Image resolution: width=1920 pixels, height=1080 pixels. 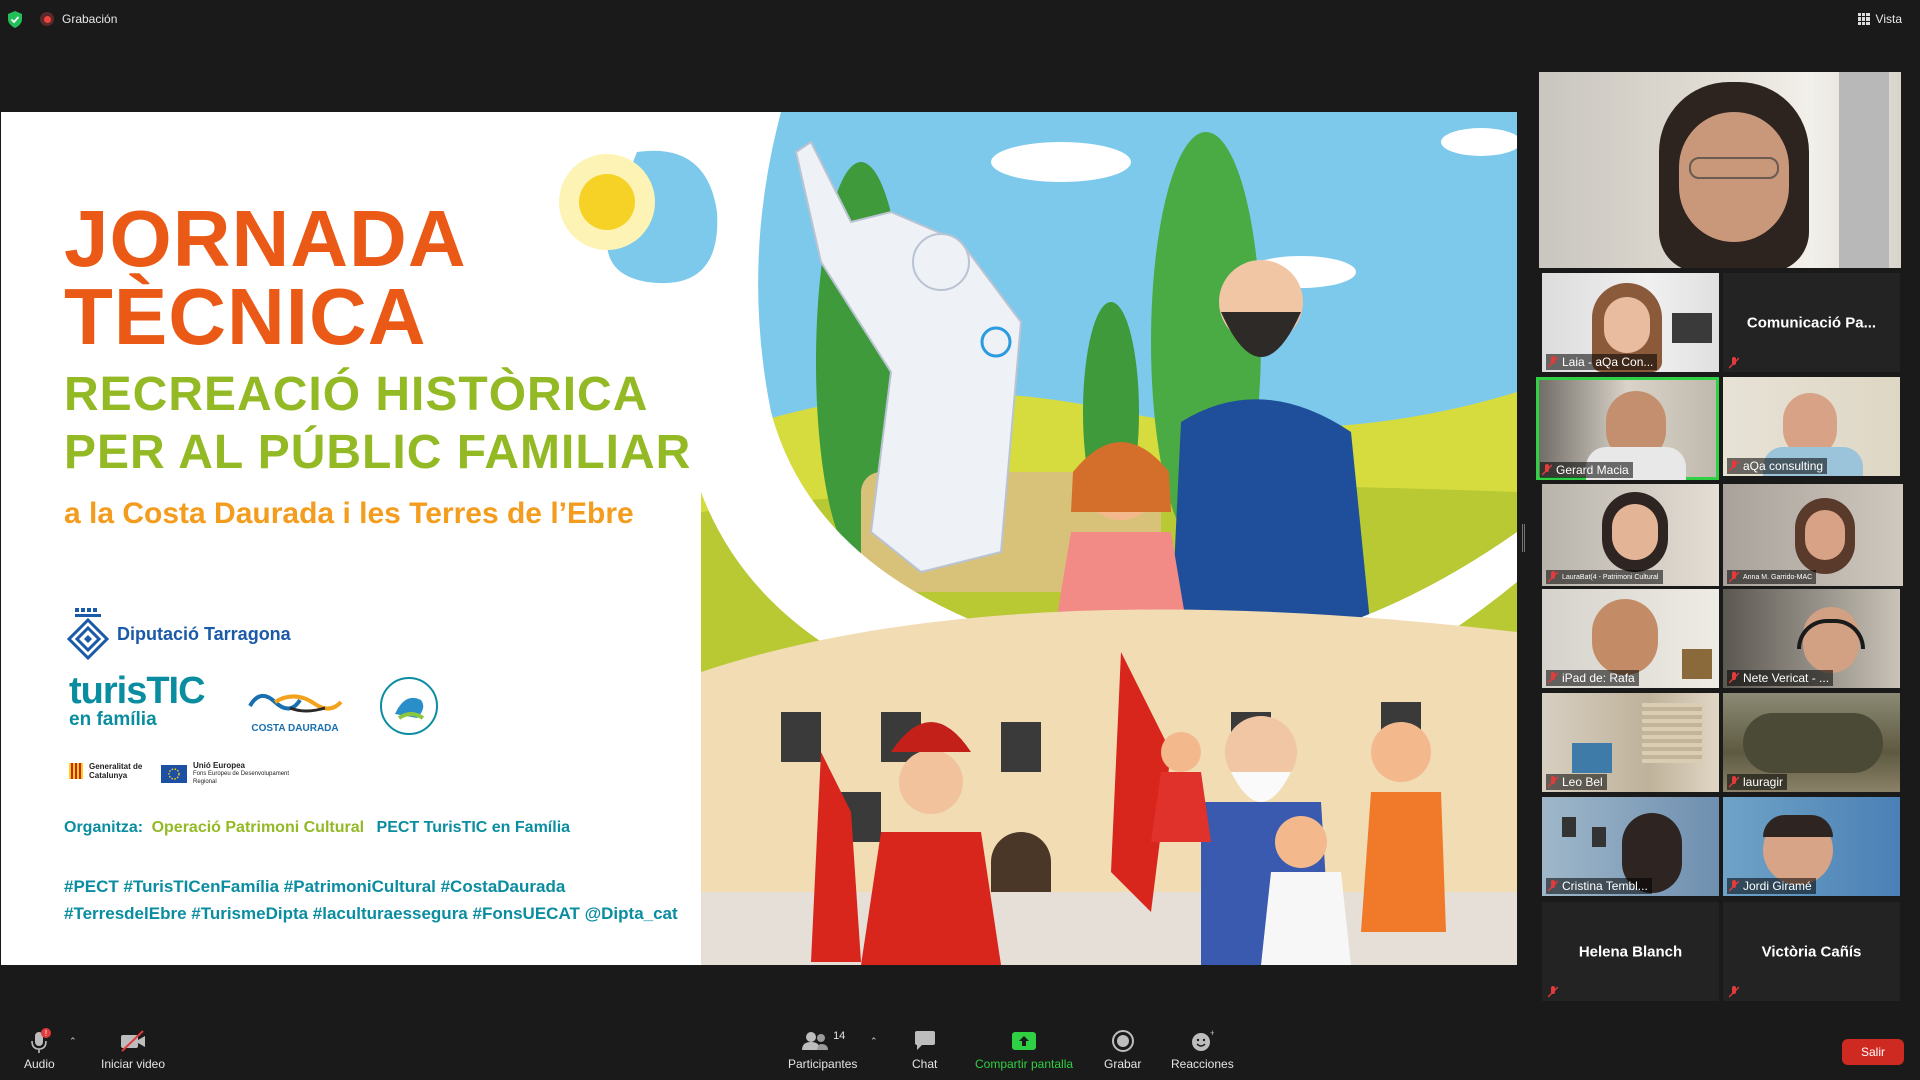 I want to click on video-tile-rafa: iPad de: Rafa, so click(x=1630, y=638).